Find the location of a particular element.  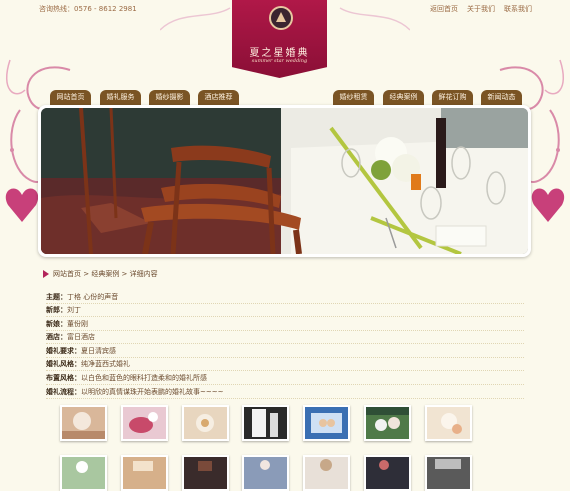

detail-label: 婚礼流程： is located at coordinates (63, 392).